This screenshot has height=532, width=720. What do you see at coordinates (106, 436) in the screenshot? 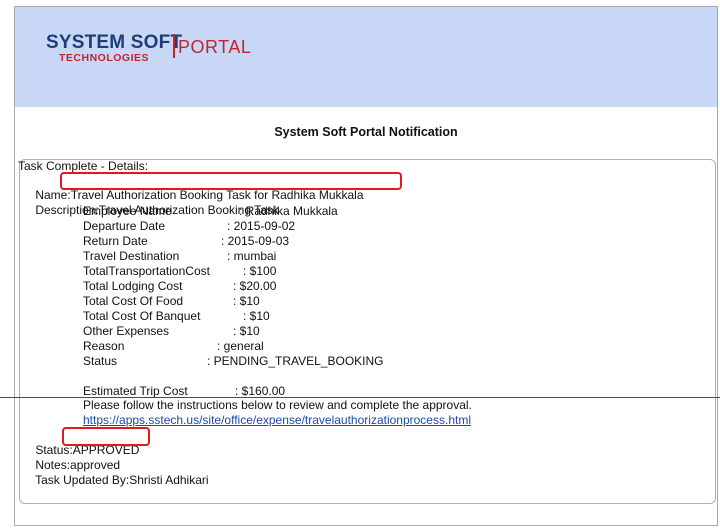
I see `status-highlight-box` at bounding box center [106, 436].